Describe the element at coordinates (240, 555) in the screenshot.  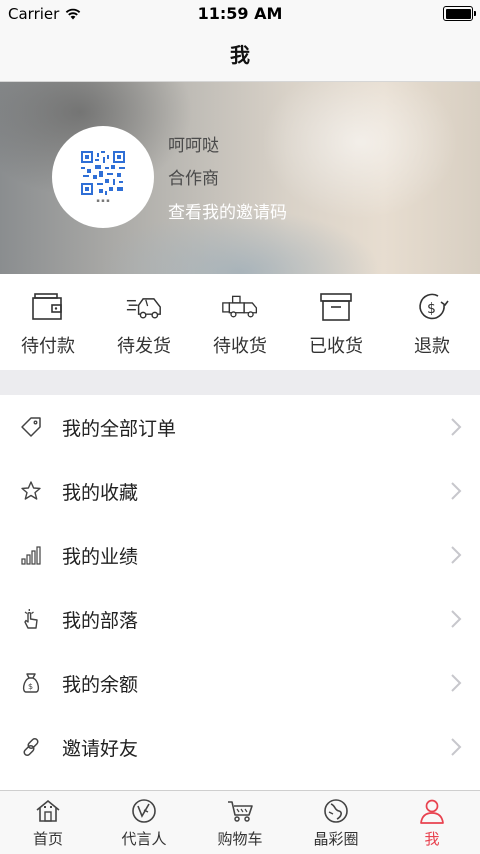
I see `menu-item-performance: 我的业绩` at that location.